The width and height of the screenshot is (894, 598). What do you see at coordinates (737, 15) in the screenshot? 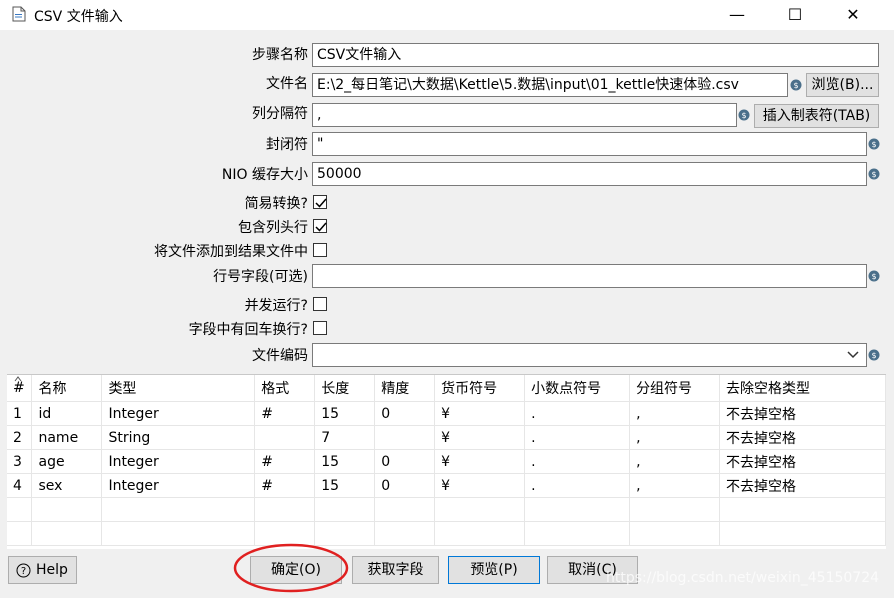
I see `minimize-button: —` at bounding box center [737, 15].